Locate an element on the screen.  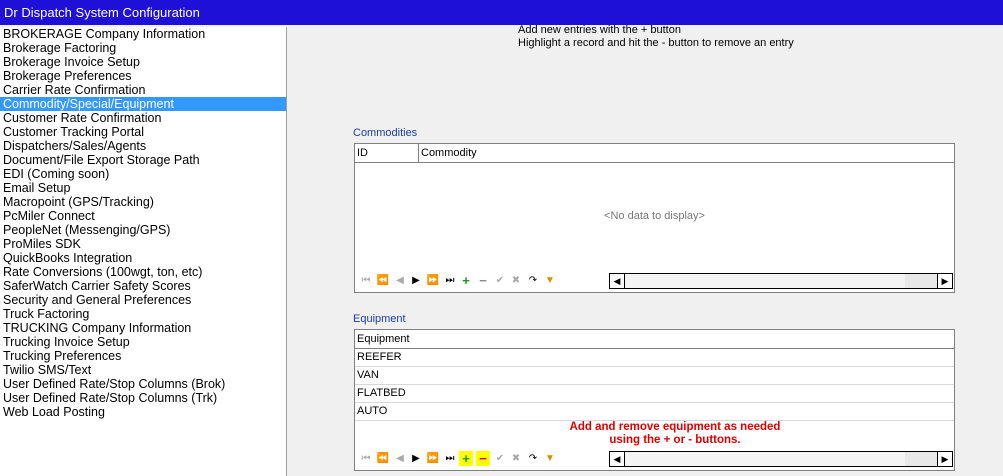
sidebar-item: ProMiles SDK is located at coordinates (143, 244).